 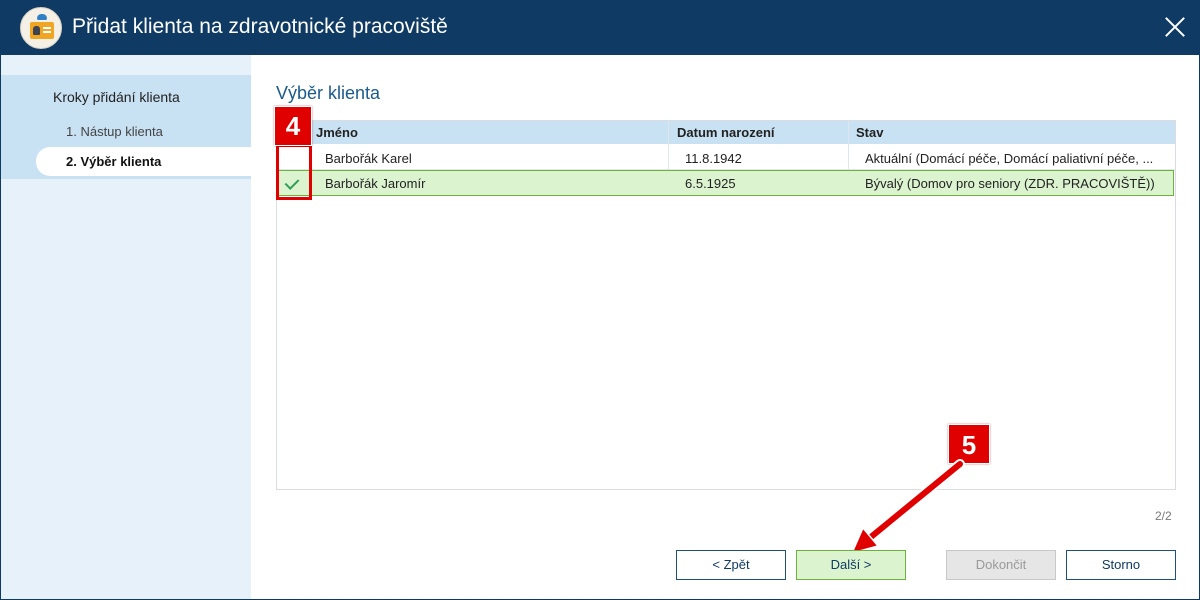 What do you see at coordinates (726, 132) in the screenshot?
I see `column-header-birth-date: Datum narození` at bounding box center [726, 132].